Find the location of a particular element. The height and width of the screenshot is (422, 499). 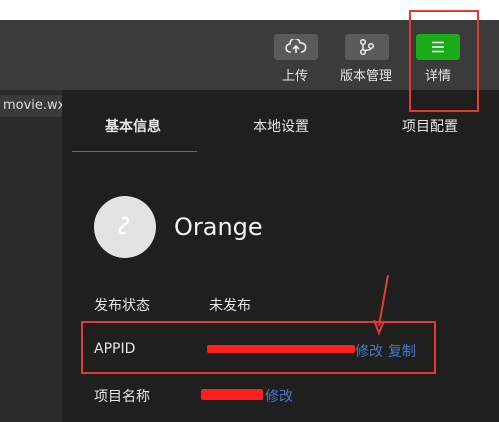

annotation-arrow is located at coordinates (381, 305).